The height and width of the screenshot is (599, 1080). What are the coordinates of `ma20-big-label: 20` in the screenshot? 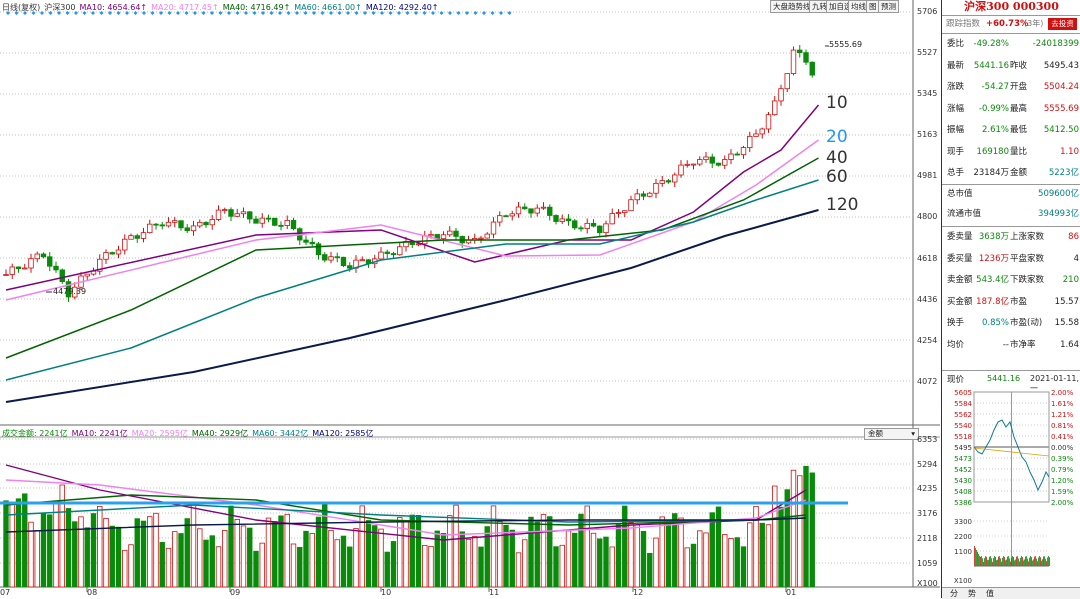 It's located at (837, 137).